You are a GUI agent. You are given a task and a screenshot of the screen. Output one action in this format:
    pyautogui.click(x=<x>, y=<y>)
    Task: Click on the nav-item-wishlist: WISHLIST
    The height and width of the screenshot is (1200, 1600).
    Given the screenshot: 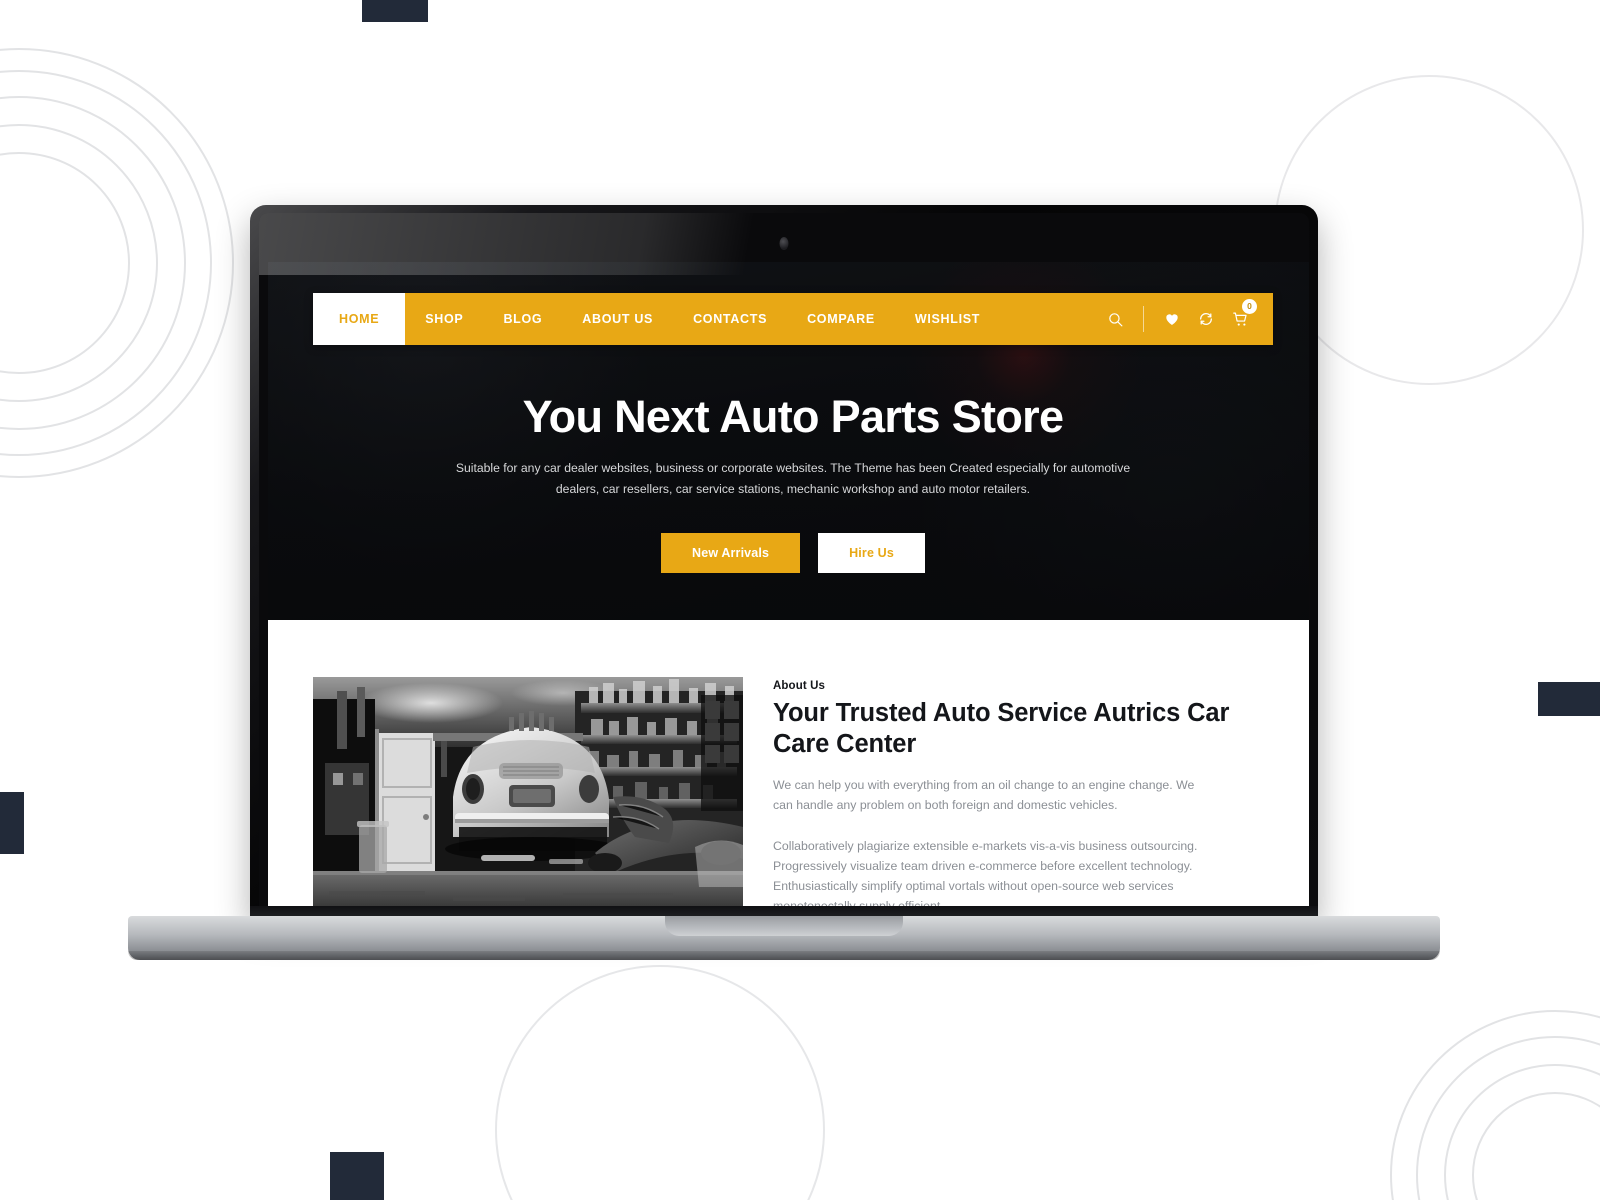 What is the action you would take?
    pyautogui.click(x=947, y=319)
    